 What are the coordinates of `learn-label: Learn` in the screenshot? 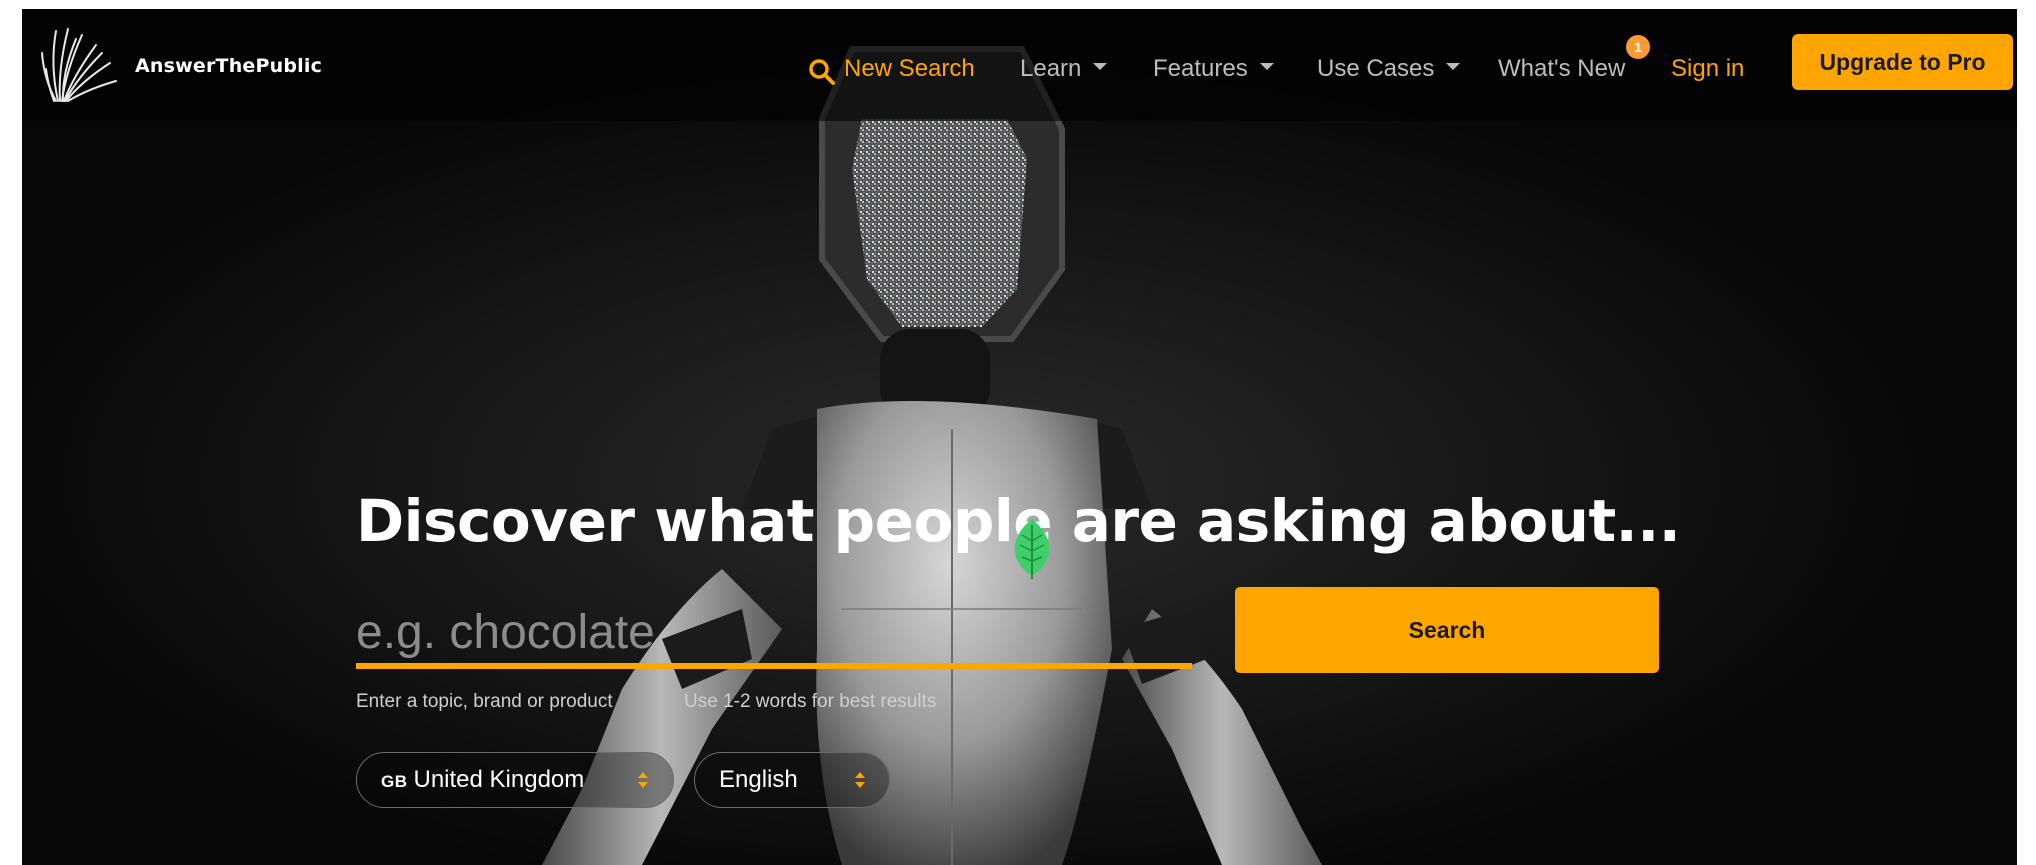 It's located at (1051, 68).